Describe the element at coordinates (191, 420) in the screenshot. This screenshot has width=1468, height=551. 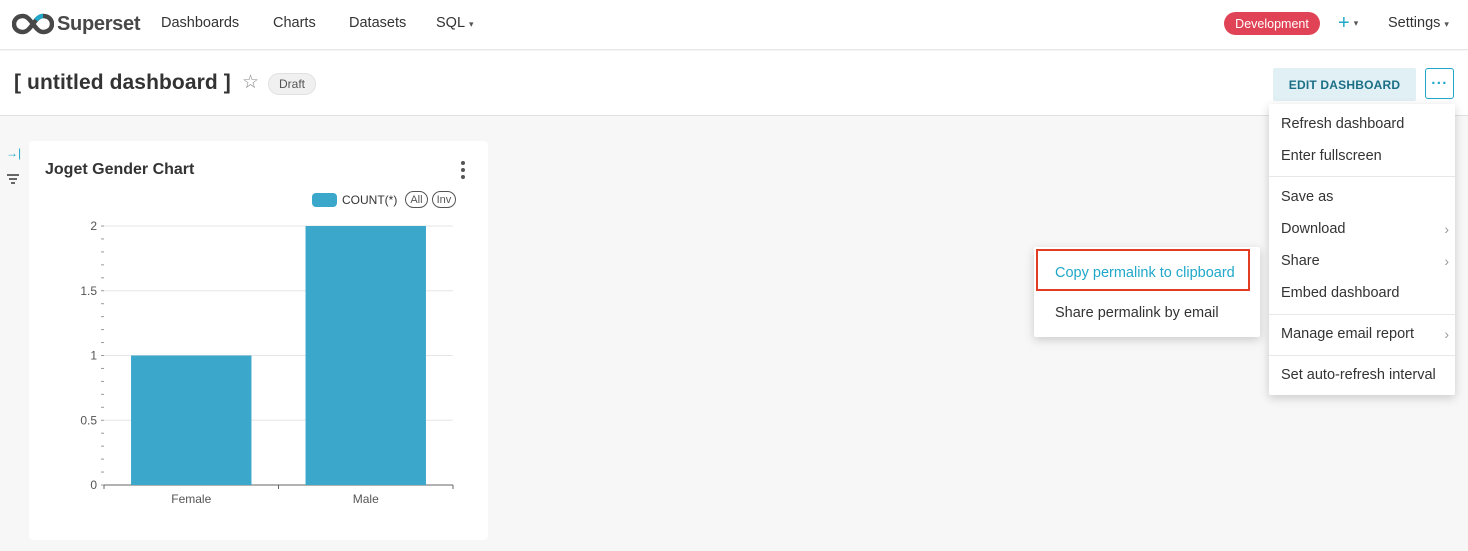
I see `bar-female` at that location.